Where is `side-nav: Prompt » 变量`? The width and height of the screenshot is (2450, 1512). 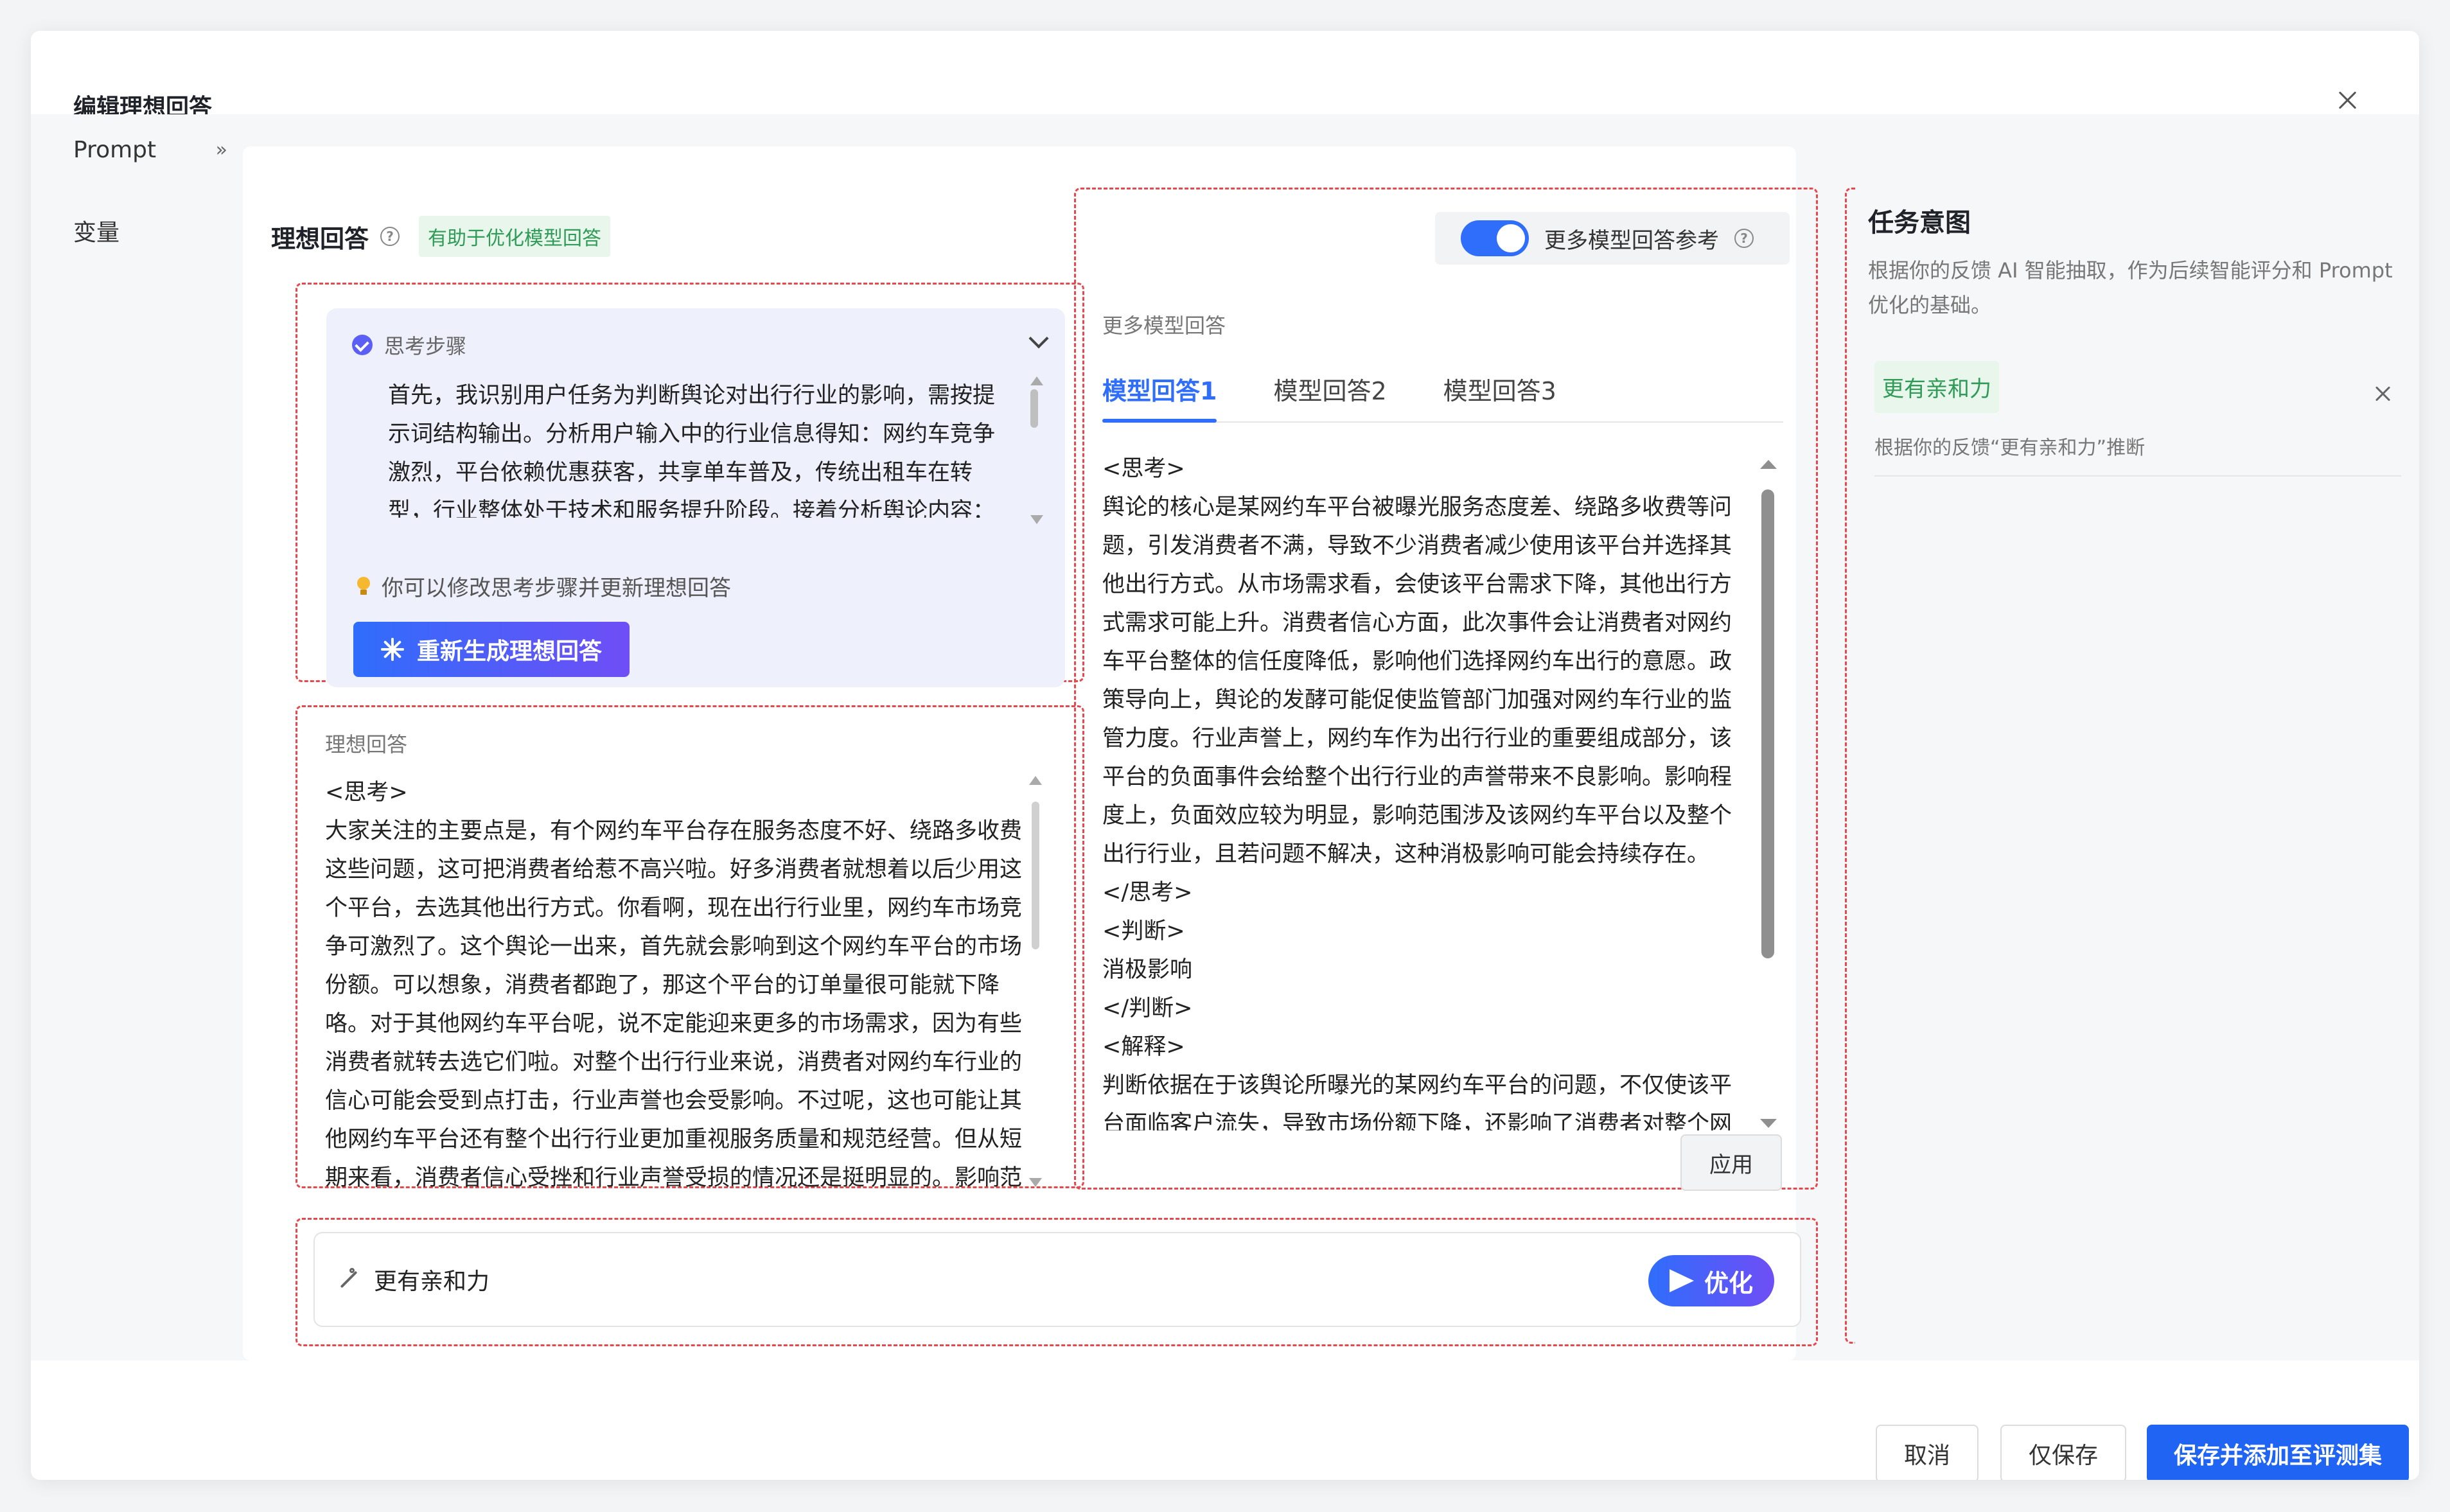 side-nav: Prompt » 变量 is located at coordinates (156, 208).